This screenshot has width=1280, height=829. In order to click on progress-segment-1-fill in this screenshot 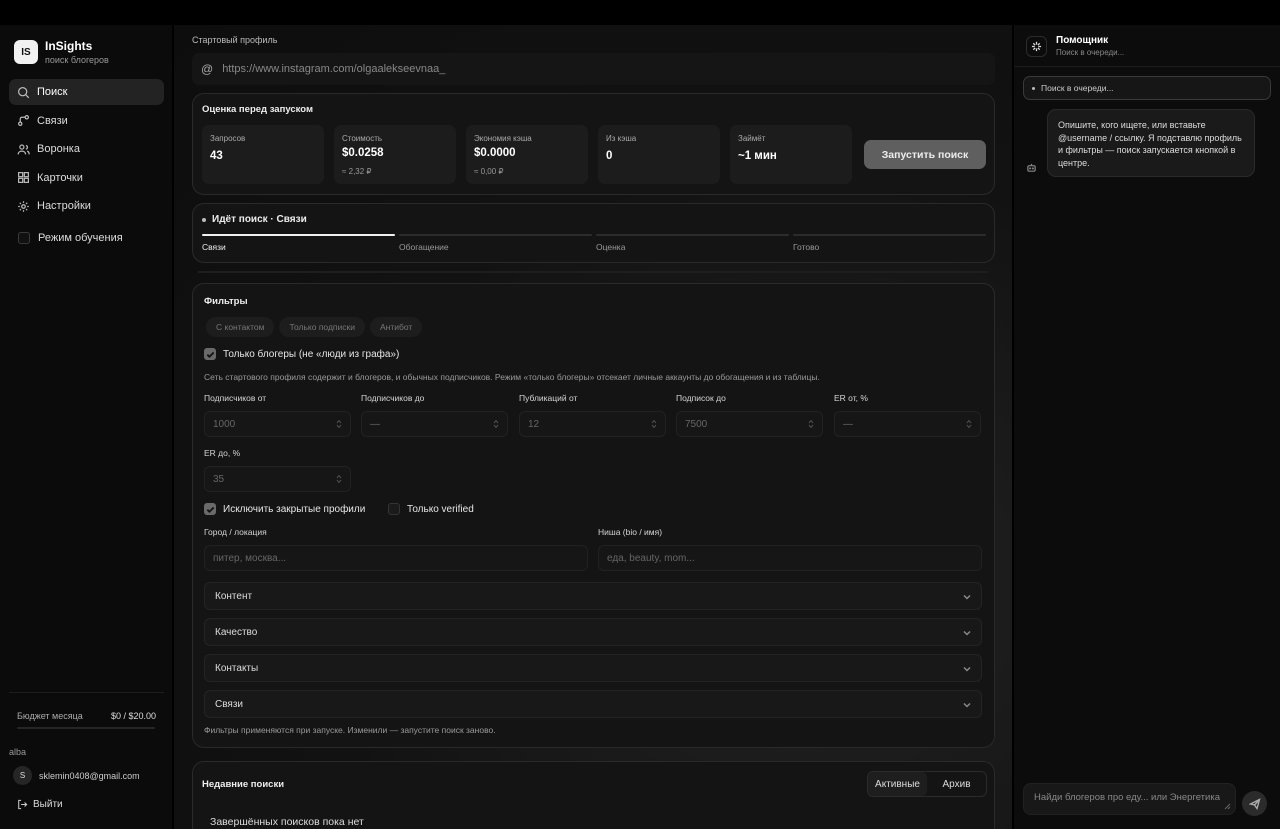, I will do `click(298, 235)`.